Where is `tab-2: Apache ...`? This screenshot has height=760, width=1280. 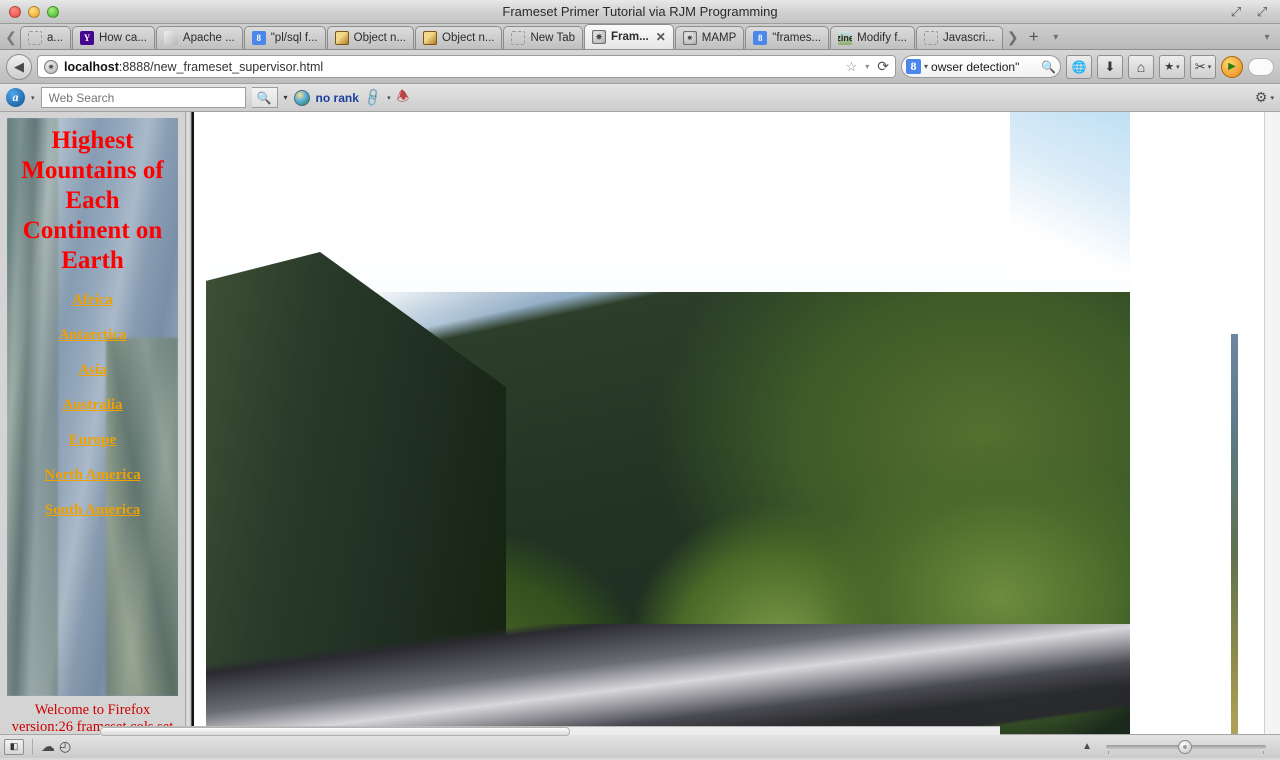
tab-2: Apache ... is located at coordinates (199, 37).